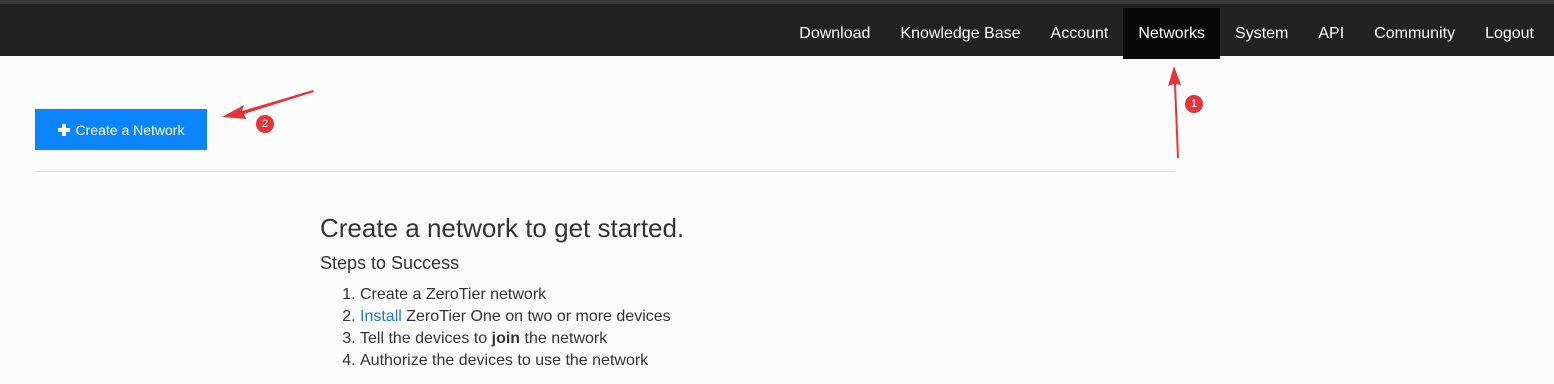 This screenshot has width=1554, height=384. What do you see at coordinates (504, 360) in the screenshot?
I see `step-text: Authorize the devices to use the network` at bounding box center [504, 360].